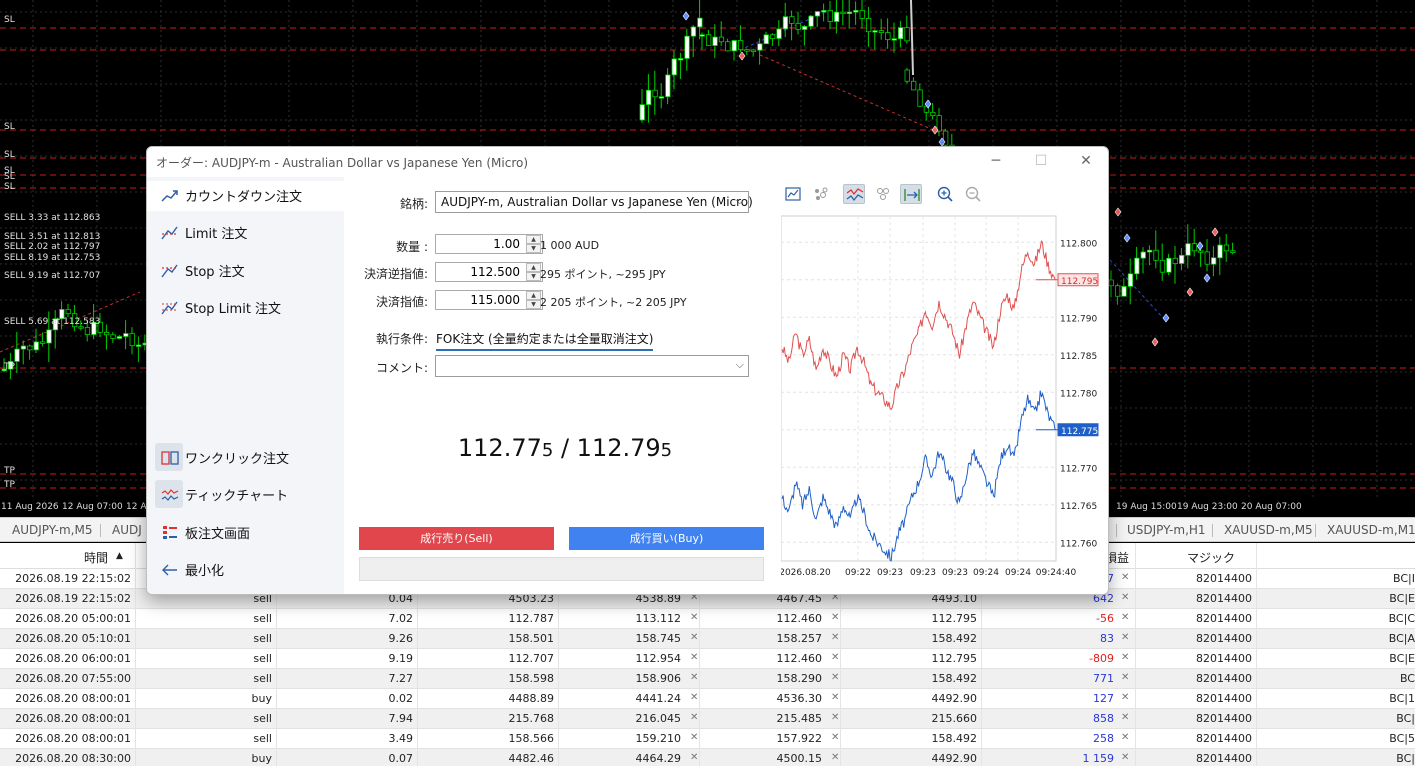 This screenshot has height=766, width=1415. Describe the element at coordinates (592, 366) in the screenshot. I see `comment-input: ⌵` at that location.